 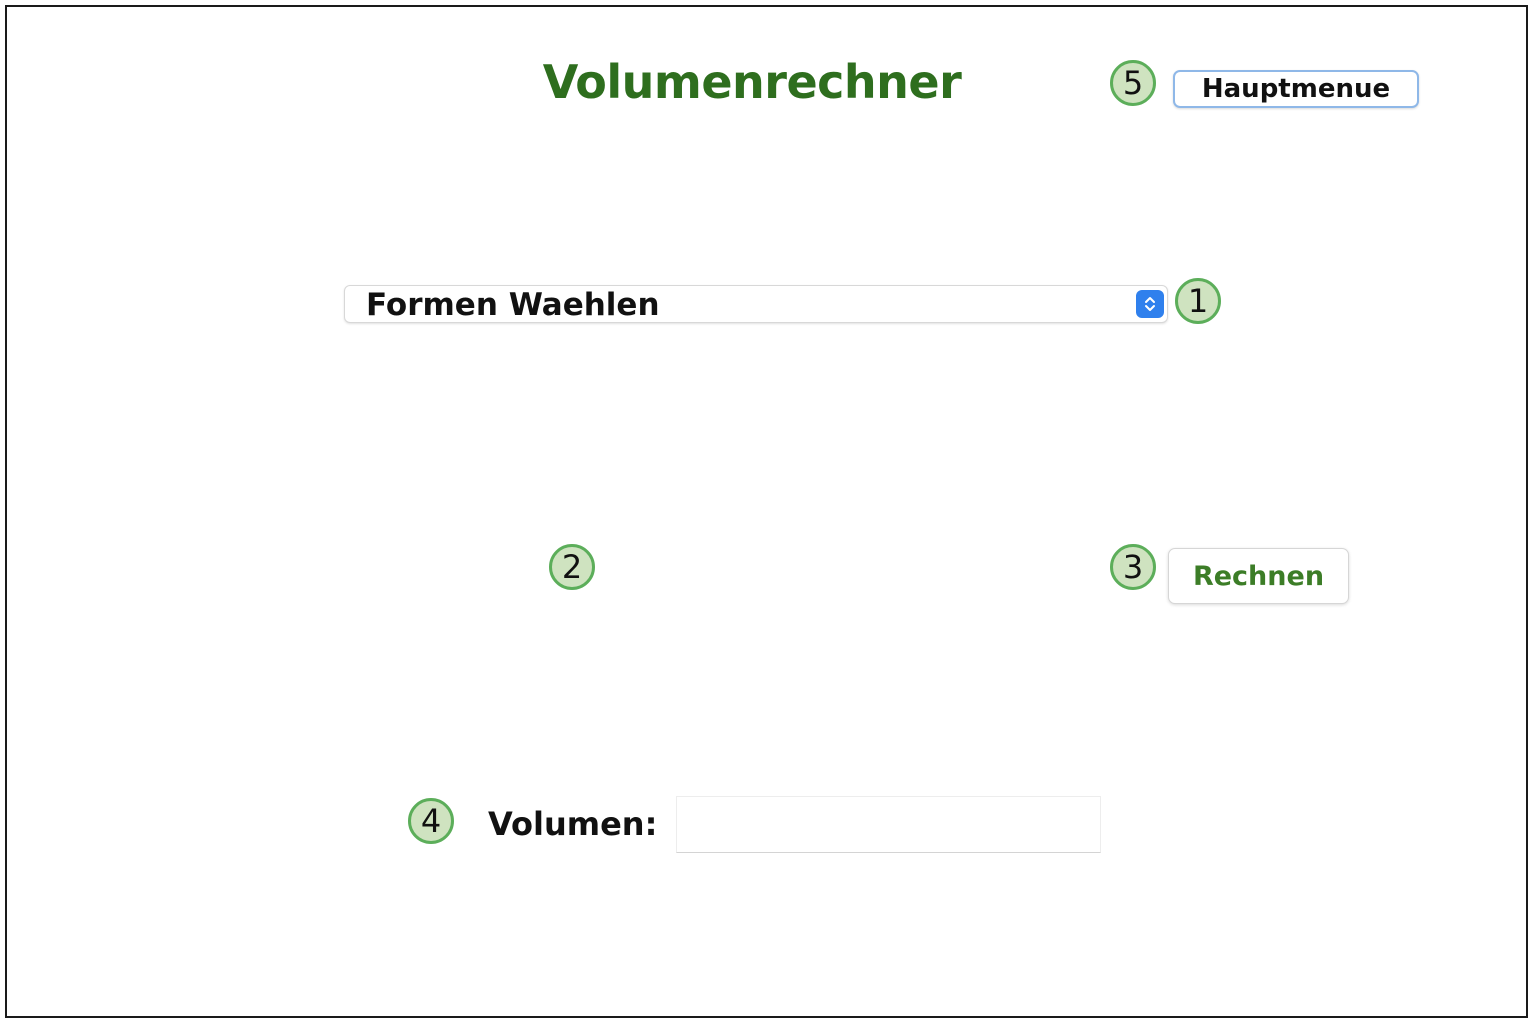 What do you see at coordinates (1258, 576) in the screenshot?
I see `calculate-button: Rechnen` at bounding box center [1258, 576].